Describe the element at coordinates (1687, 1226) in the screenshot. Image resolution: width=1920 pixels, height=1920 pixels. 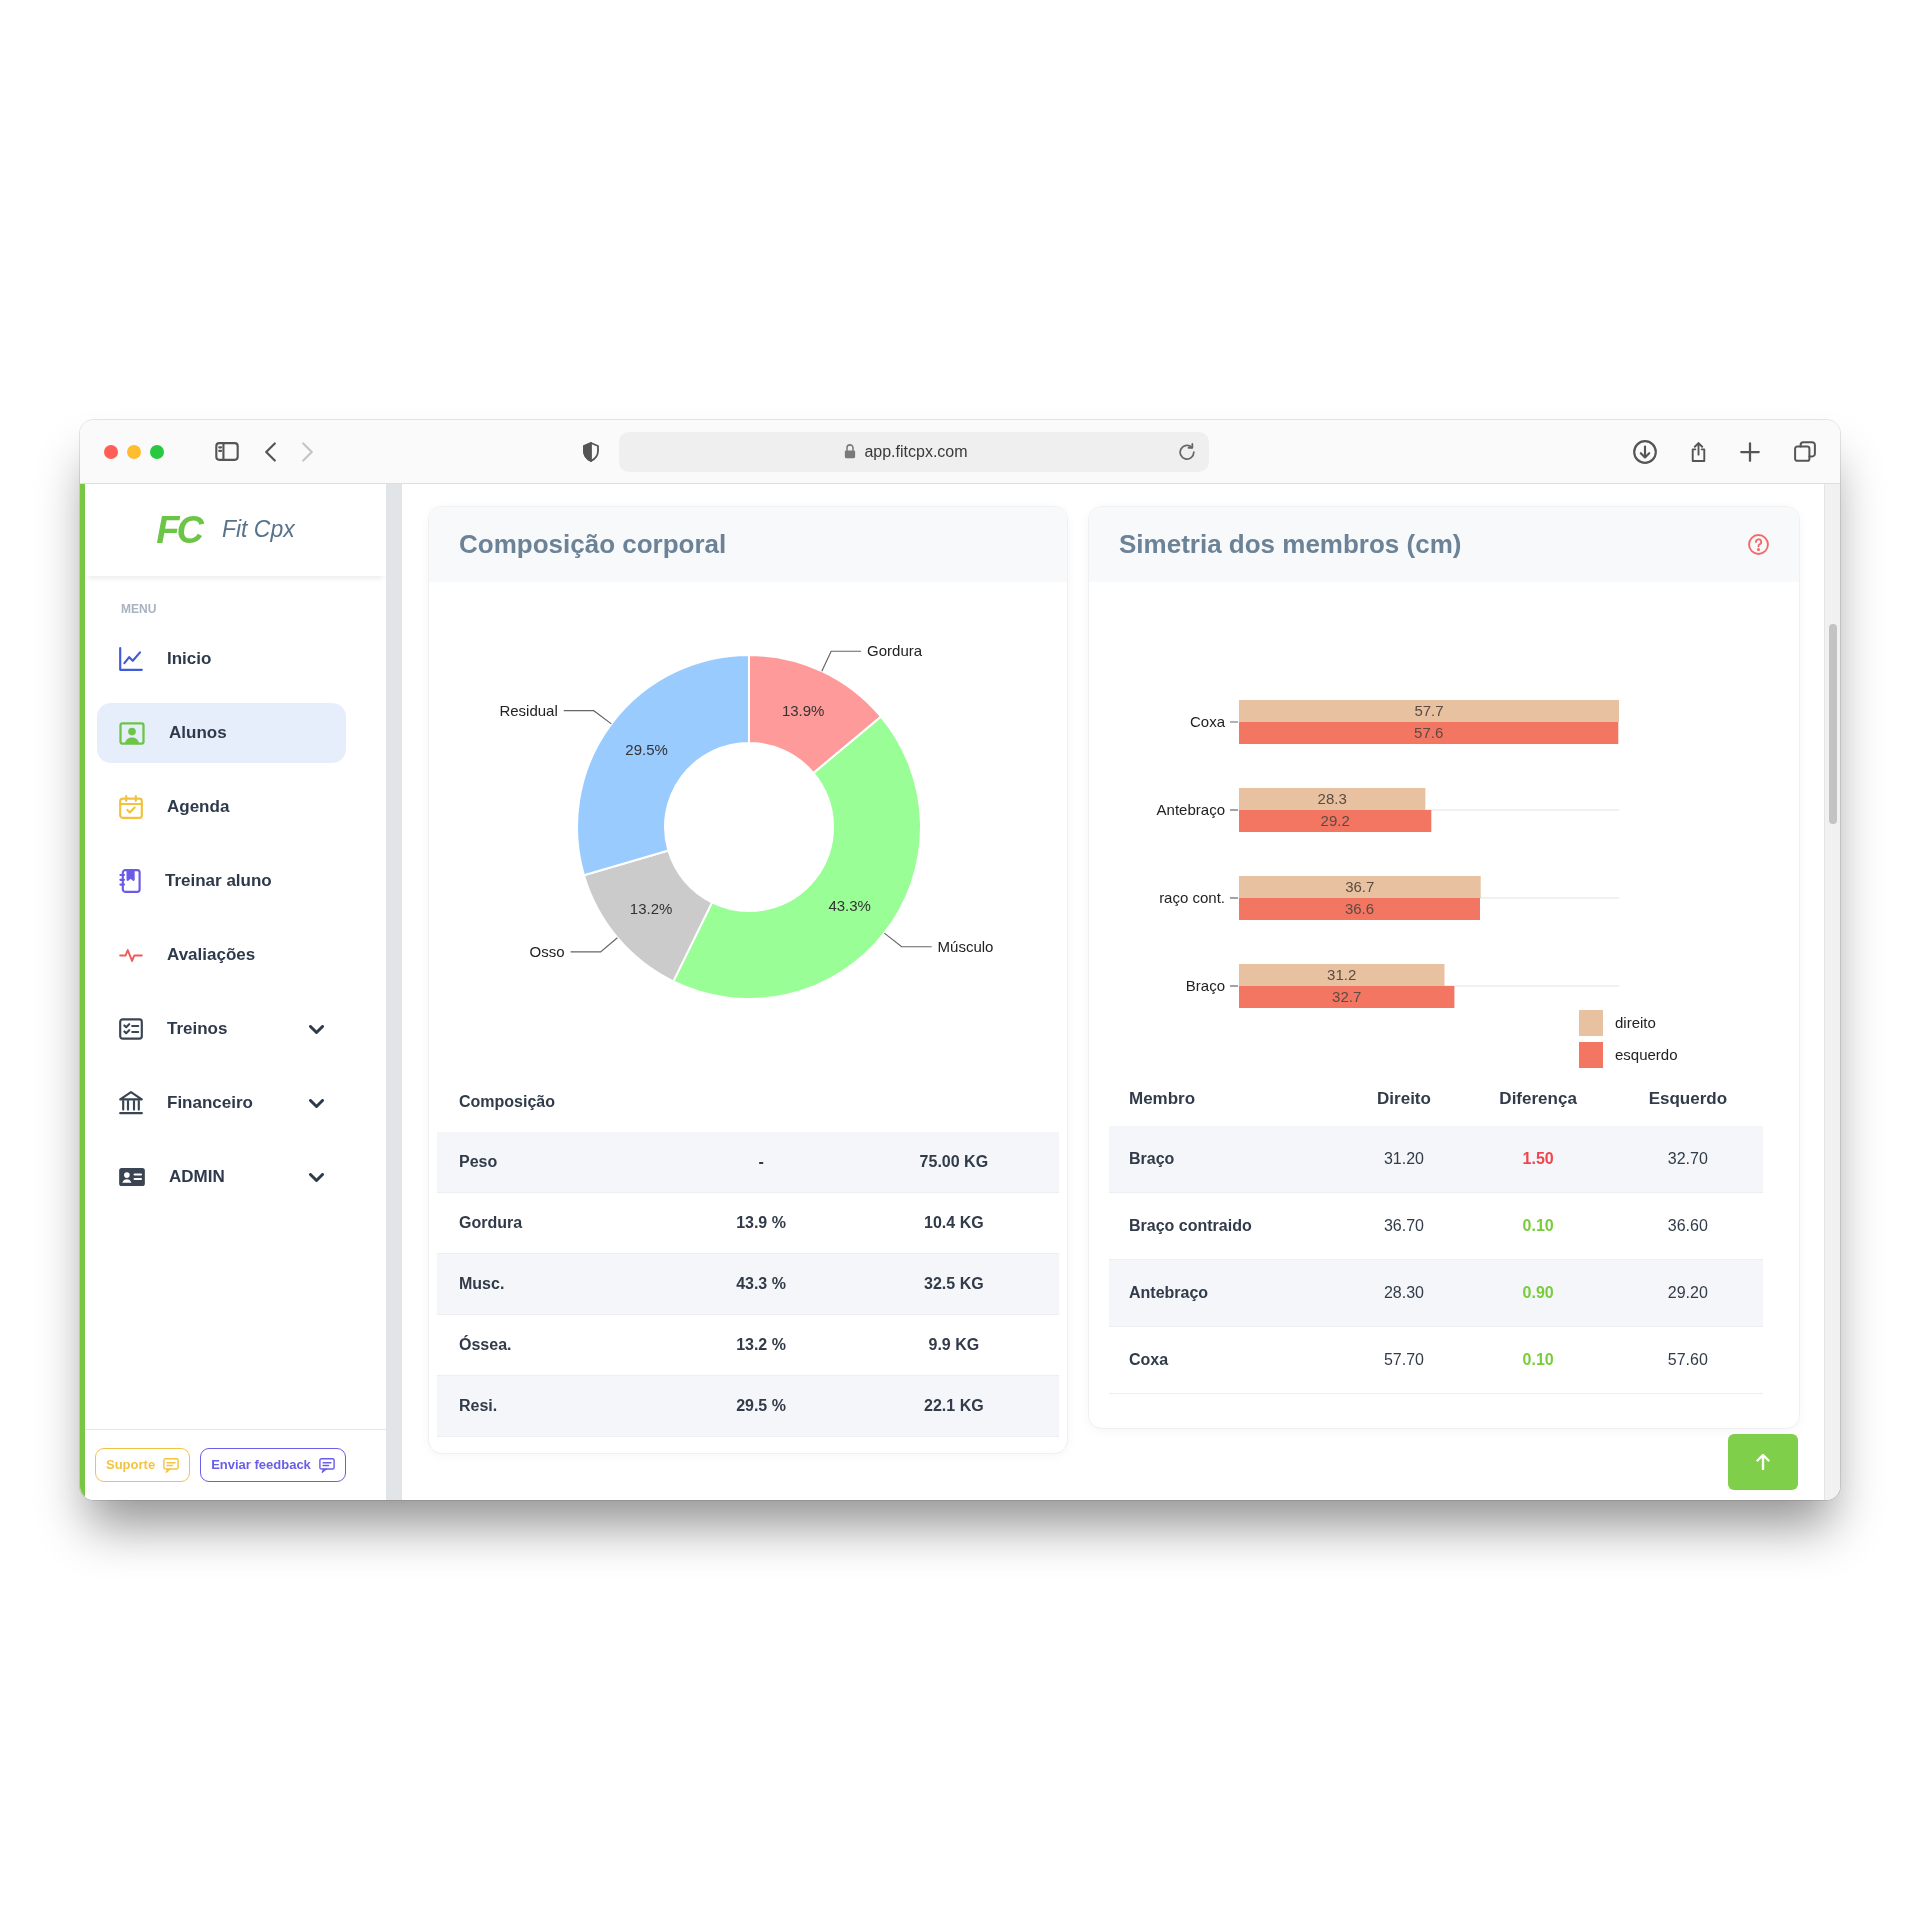
I see `table-cell: 36.60` at that location.